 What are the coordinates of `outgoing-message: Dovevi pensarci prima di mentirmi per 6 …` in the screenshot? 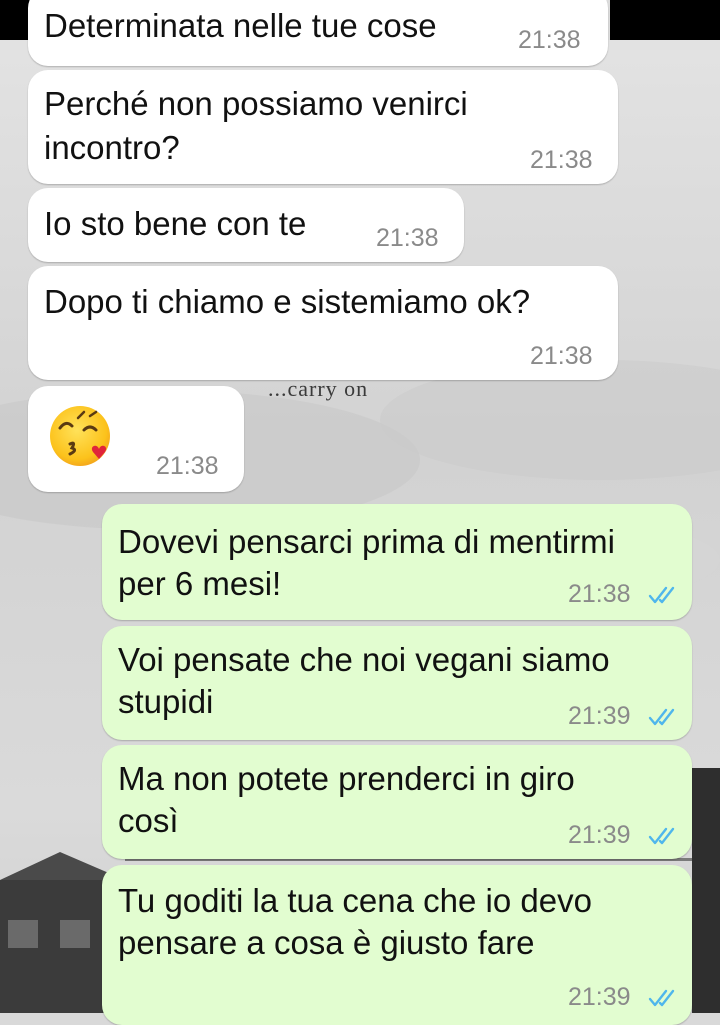 It's located at (397, 562).